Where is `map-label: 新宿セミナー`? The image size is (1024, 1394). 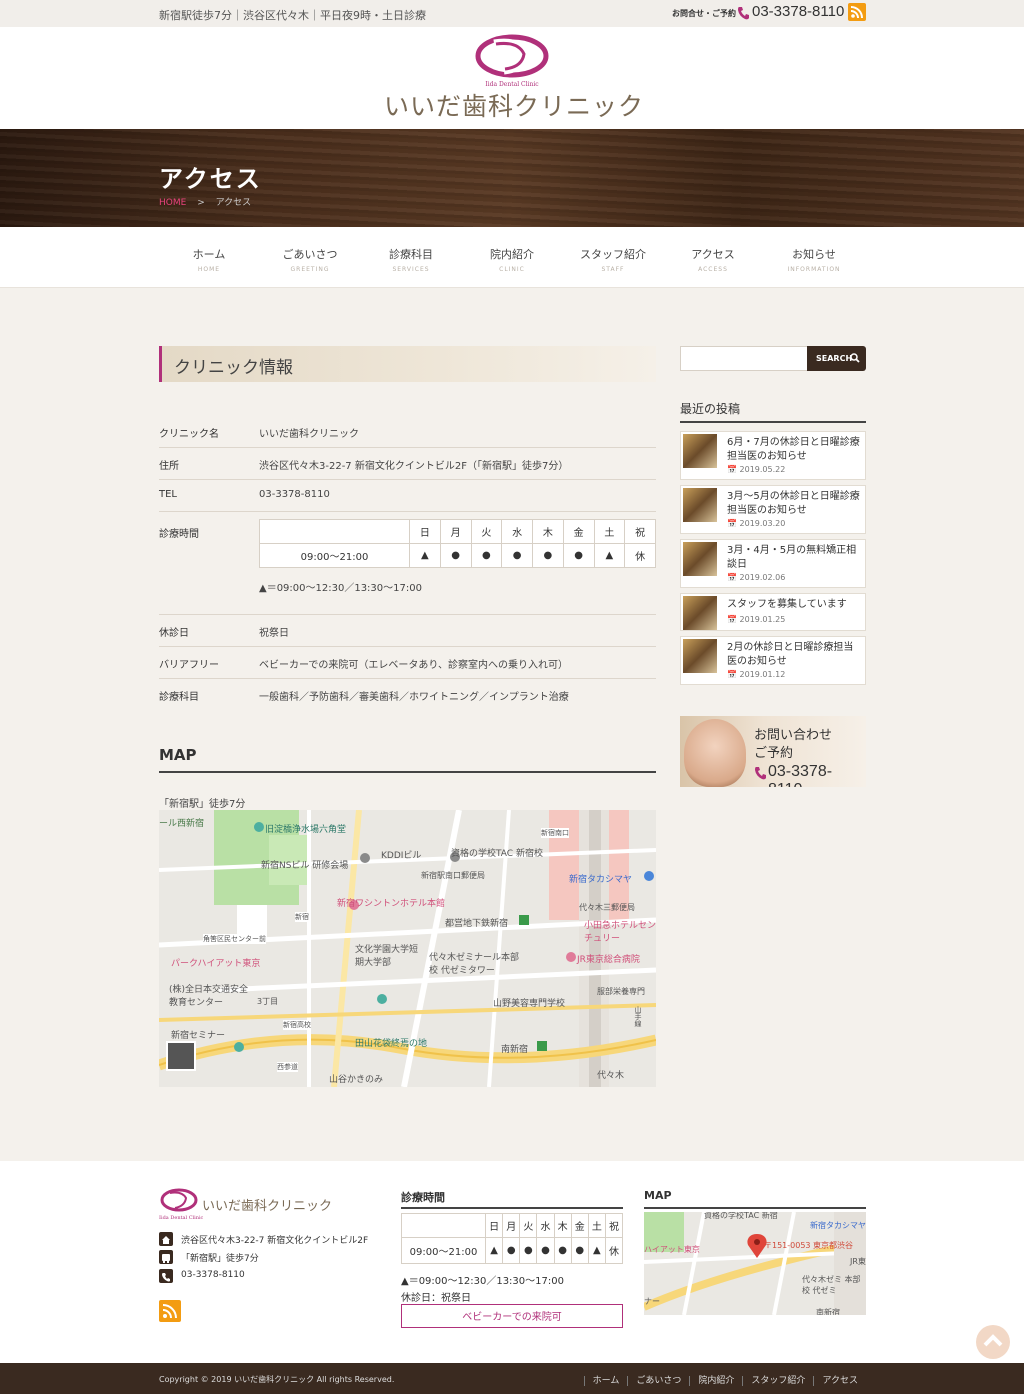
map-label: 新宿セミナー is located at coordinates (198, 1036).